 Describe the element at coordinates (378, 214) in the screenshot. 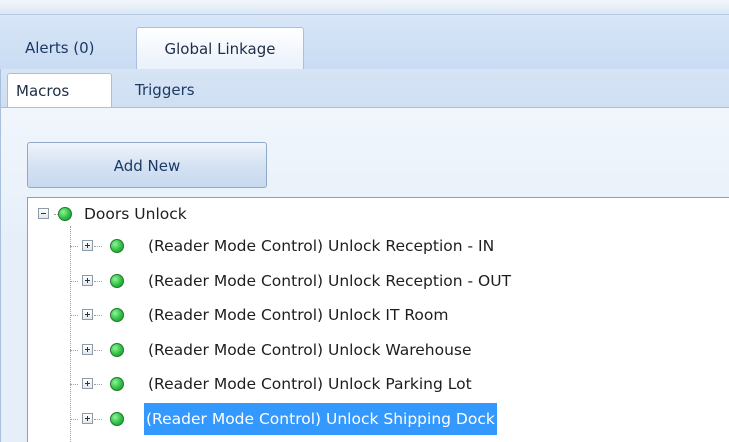

I see `tree-root-node: Doors Unlock` at that location.